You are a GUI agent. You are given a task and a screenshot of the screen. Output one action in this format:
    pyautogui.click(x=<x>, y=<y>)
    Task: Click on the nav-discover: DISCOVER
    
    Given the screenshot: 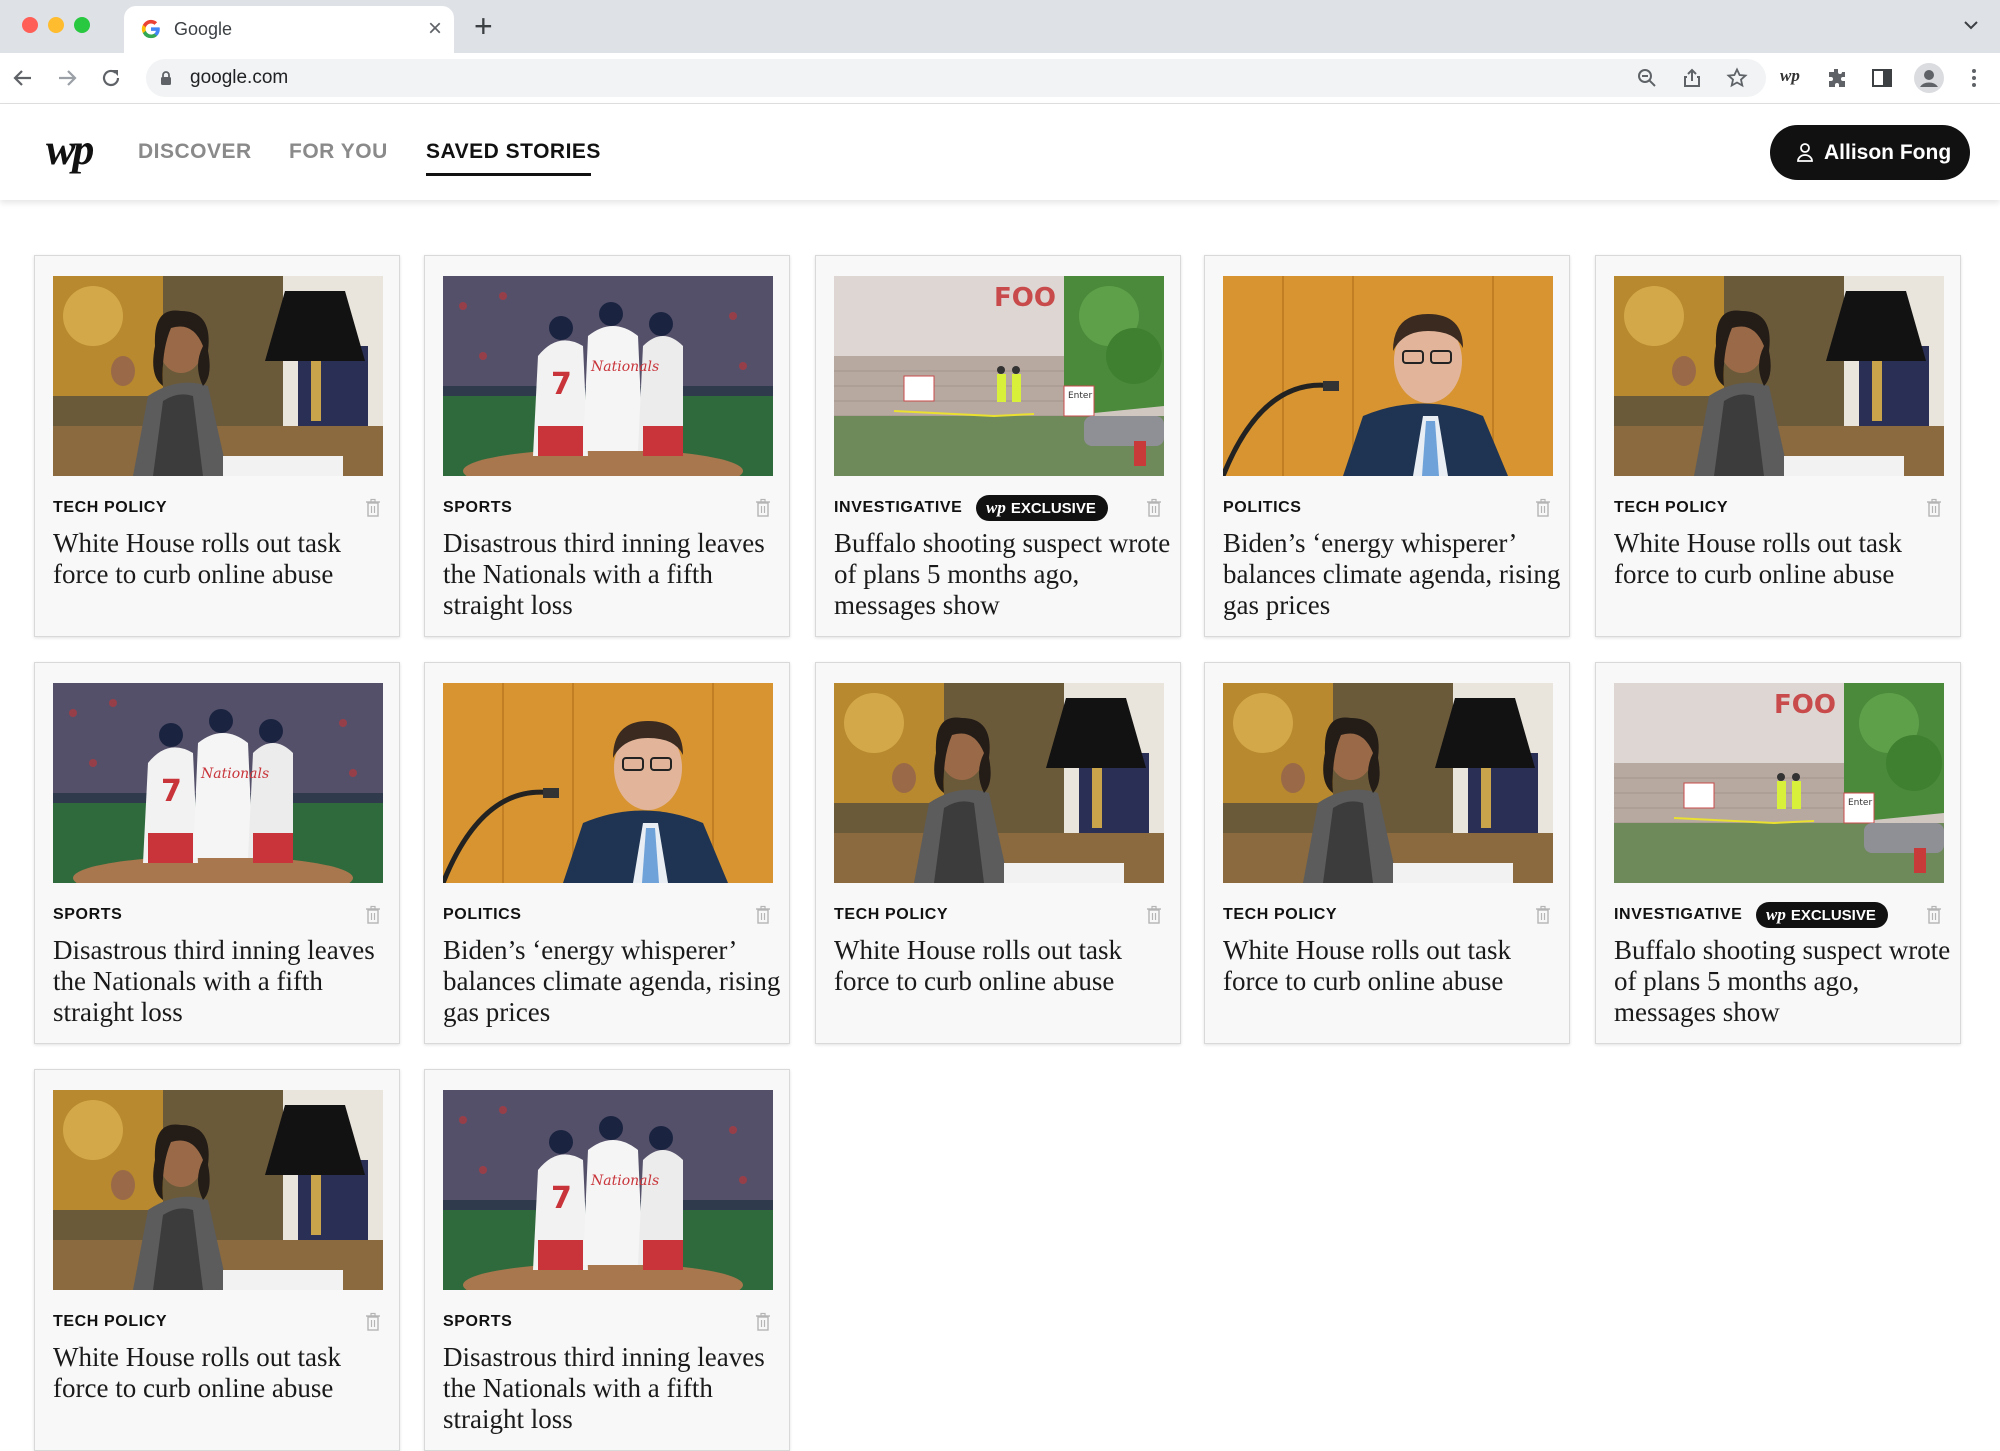 What is the action you would take?
    pyautogui.click(x=195, y=152)
    